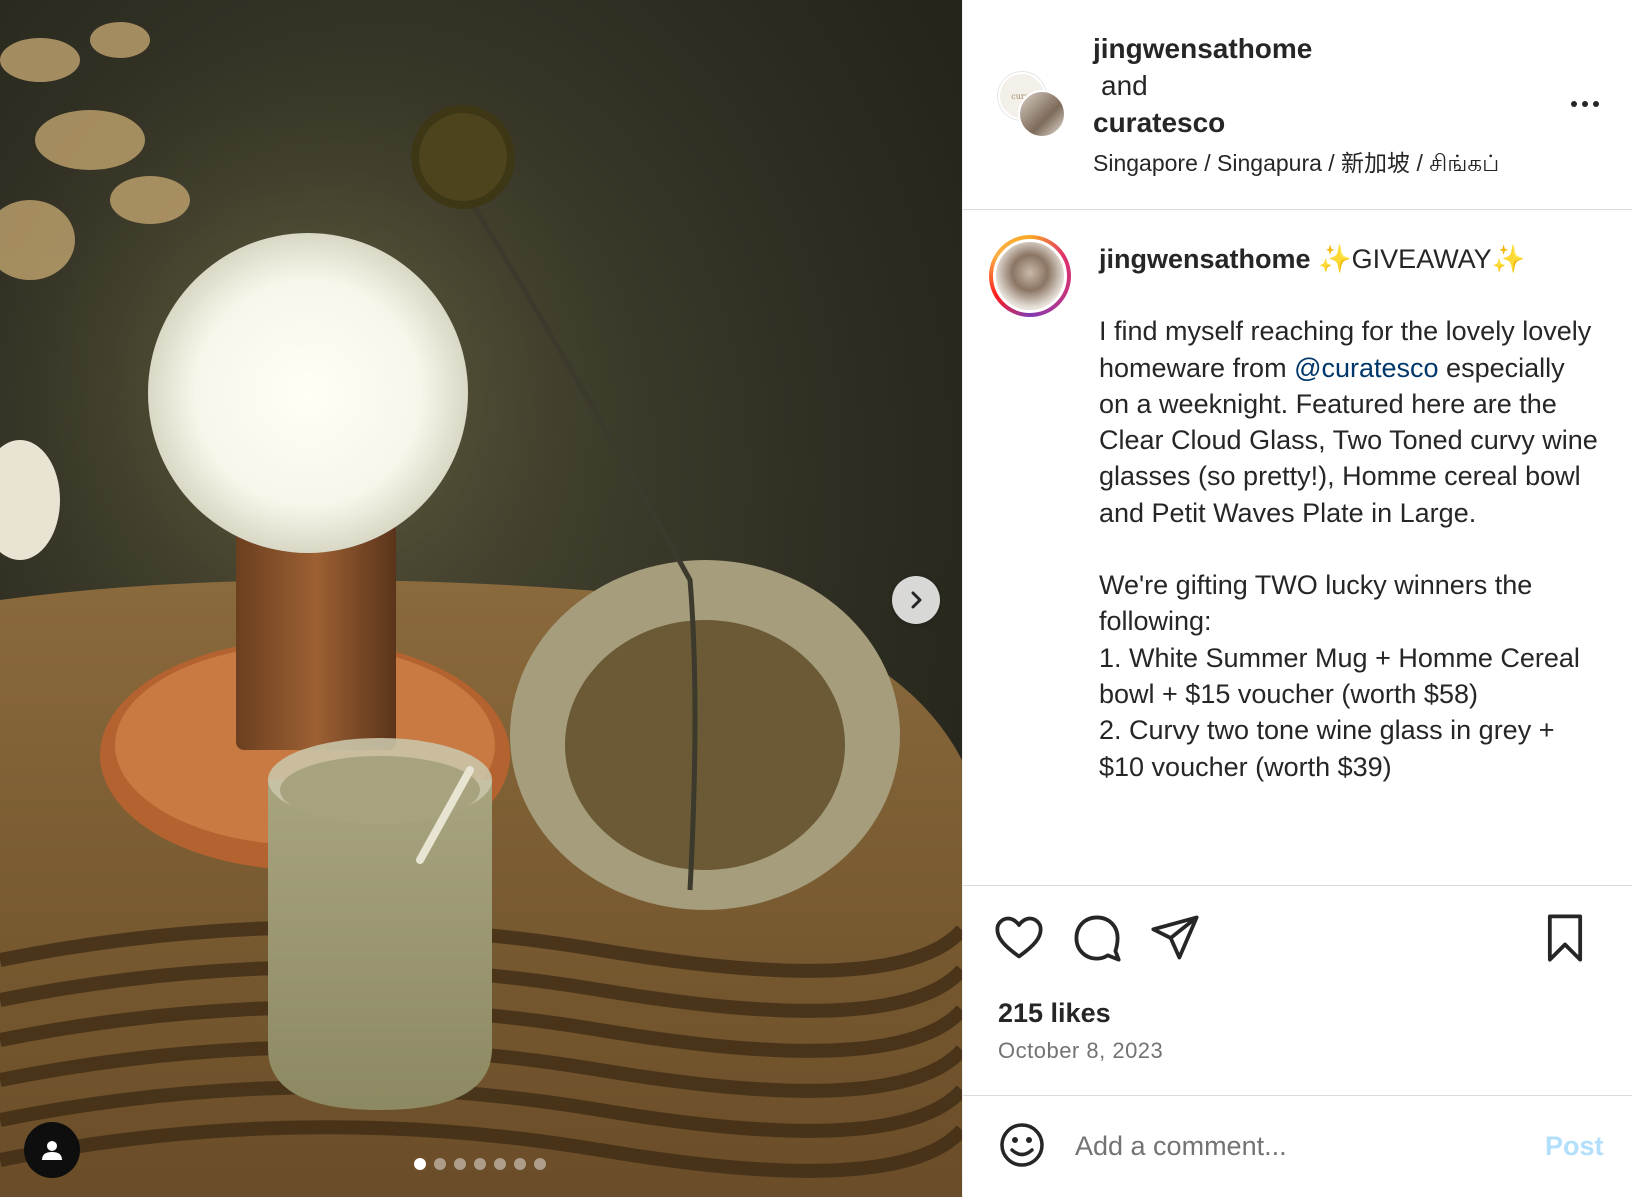 This screenshot has width=1632, height=1197. What do you see at coordinates (1296, 162) in the screenshot?
I see `location-link: Singapore / Singapura / 新加坡 / சிங்கப்` at bounding box center [1296, 162].